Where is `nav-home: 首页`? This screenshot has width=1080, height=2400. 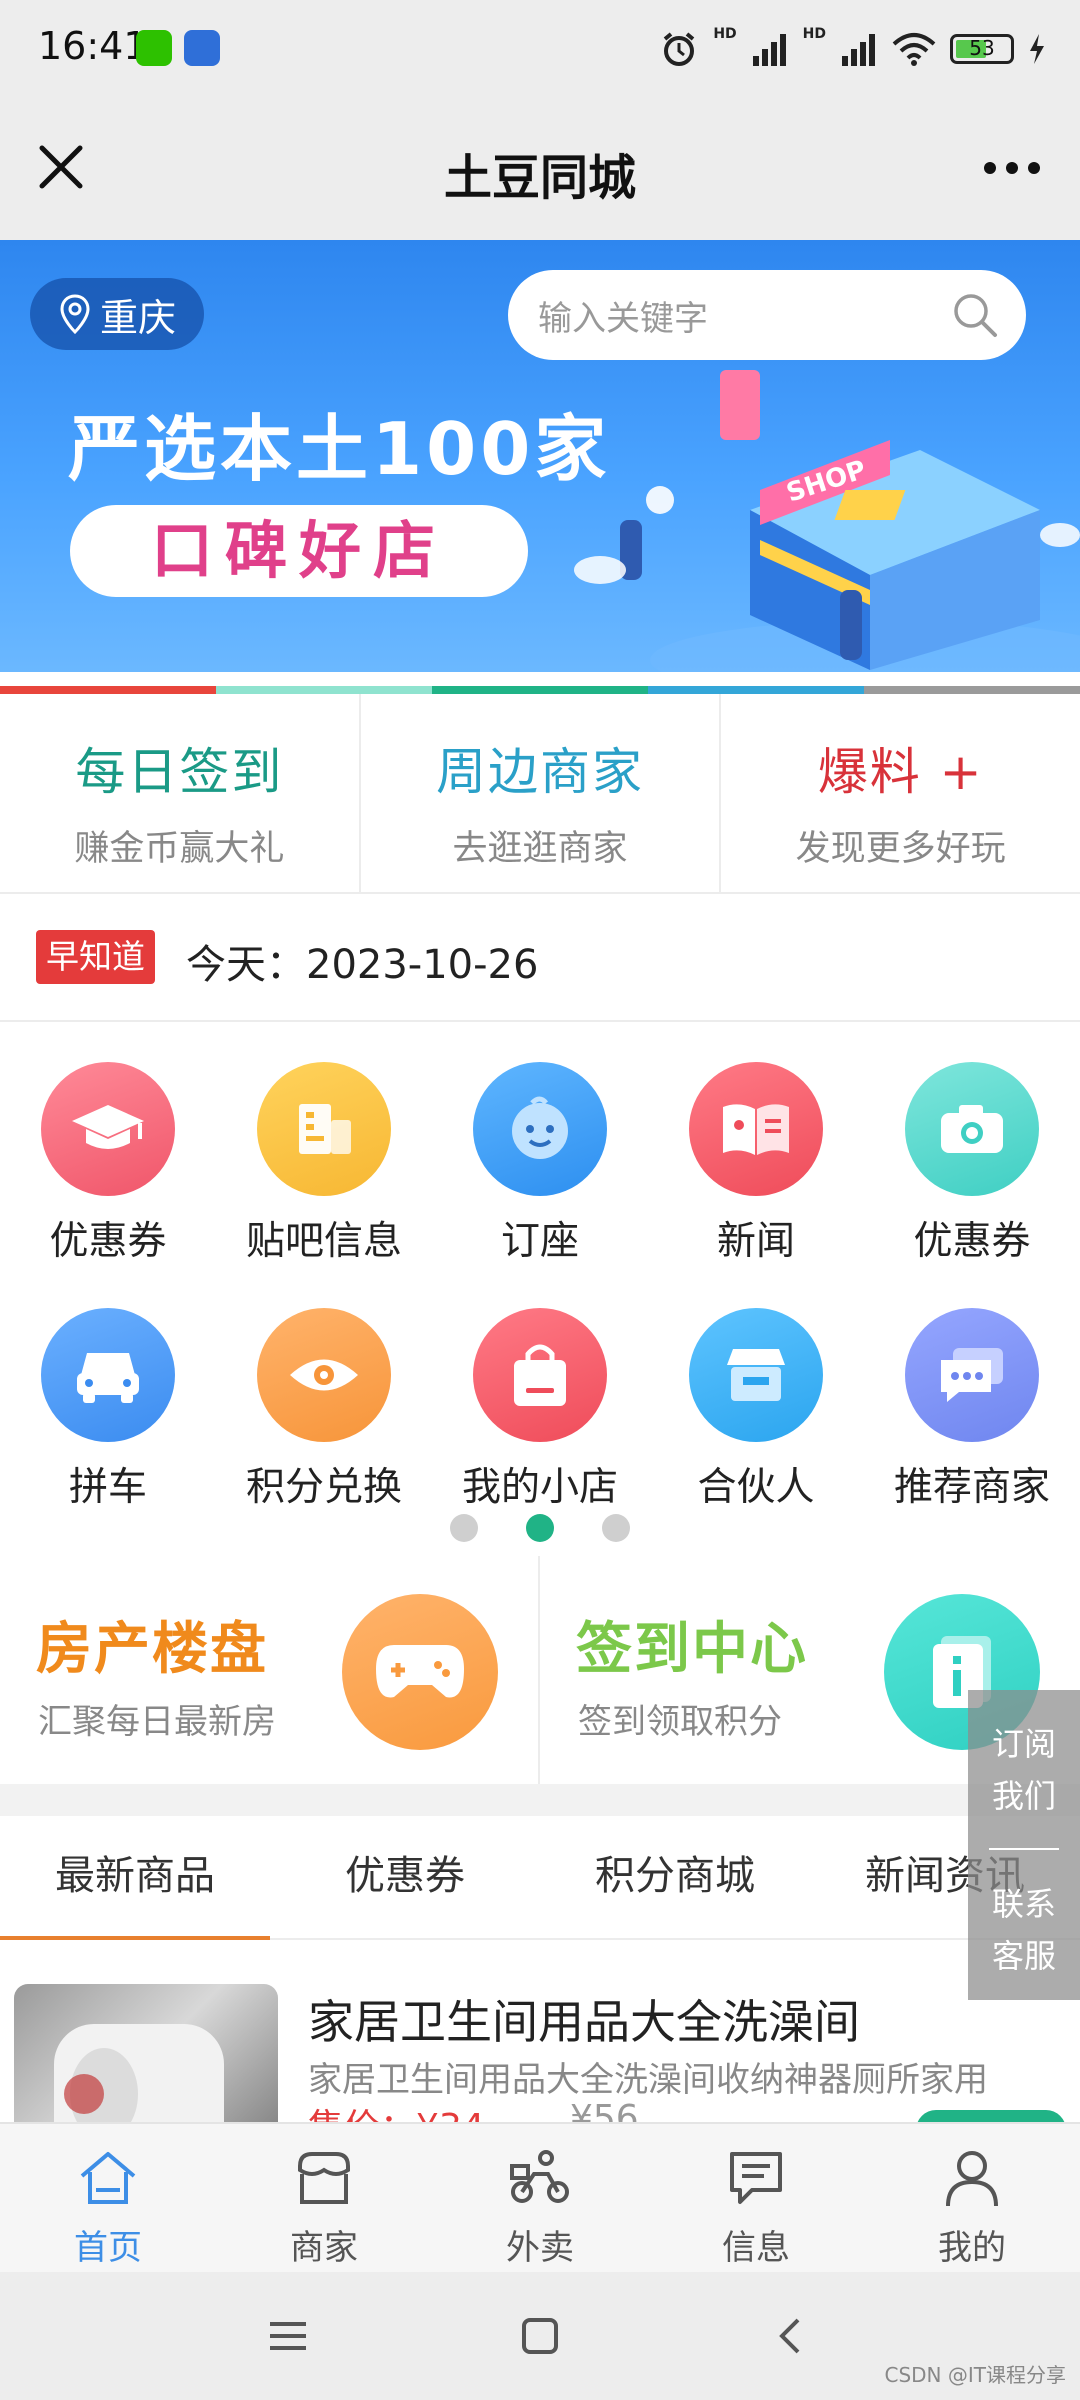
nav-home: 首页 is located at coordinates (108, 2198).